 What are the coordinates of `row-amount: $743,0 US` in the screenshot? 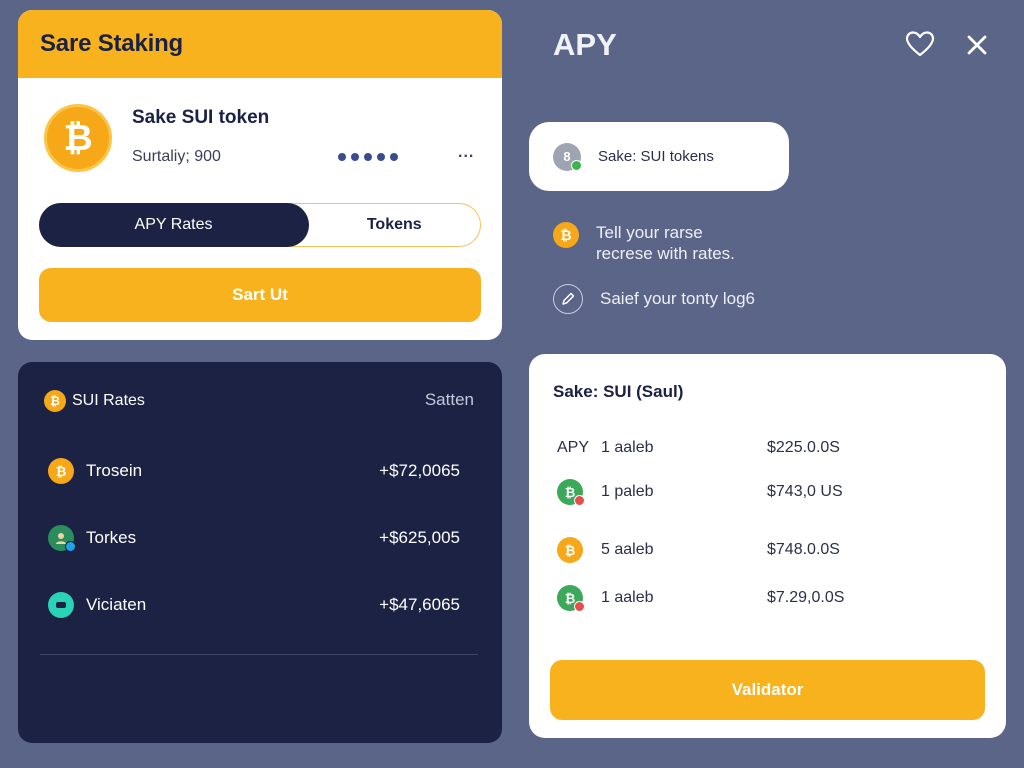 It's located at (805, 491).